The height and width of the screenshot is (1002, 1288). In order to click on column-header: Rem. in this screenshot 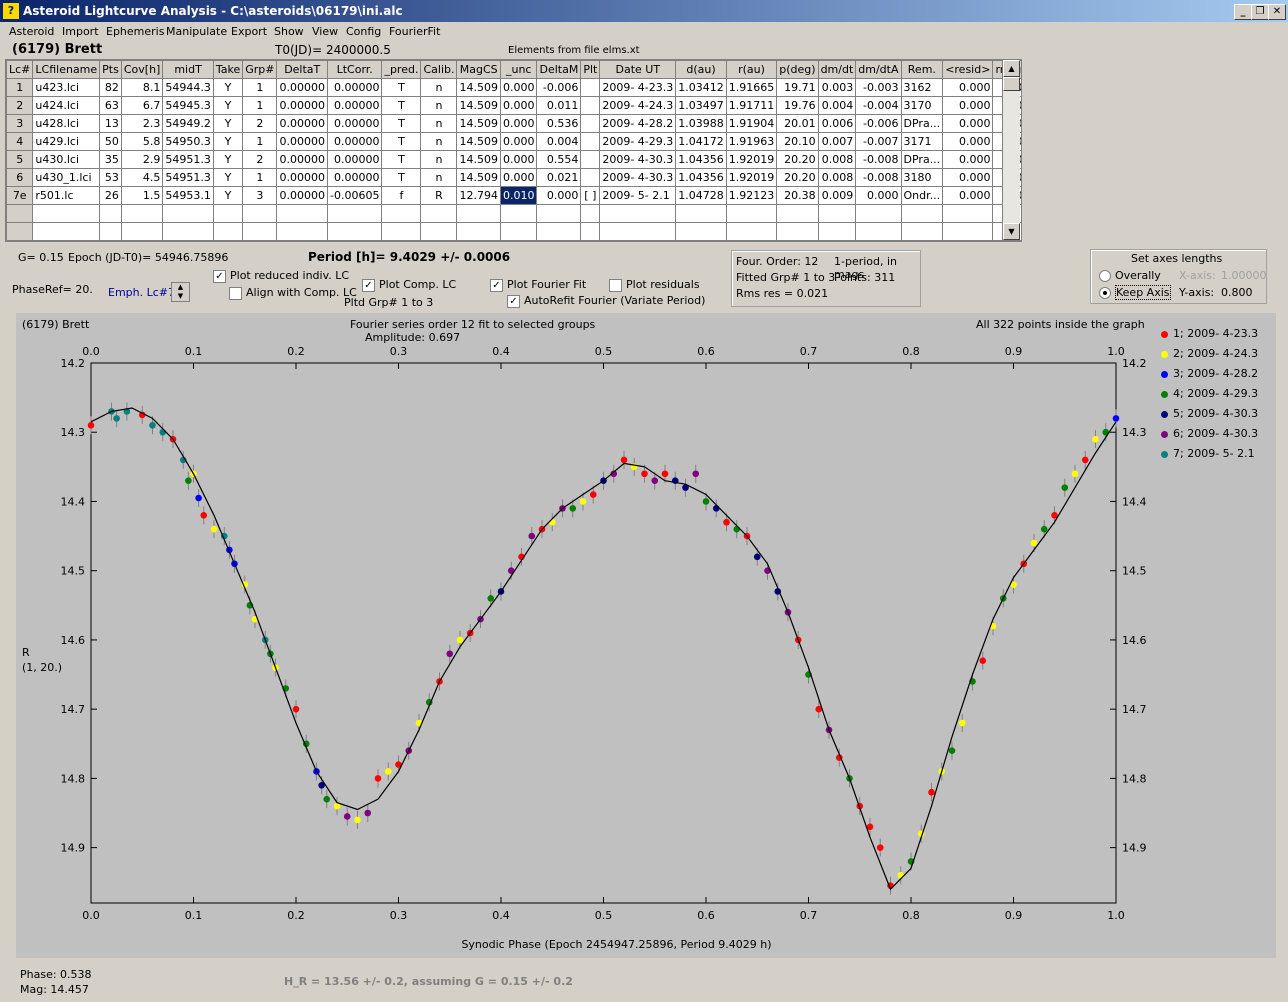, I will do `click(922, 69)`.